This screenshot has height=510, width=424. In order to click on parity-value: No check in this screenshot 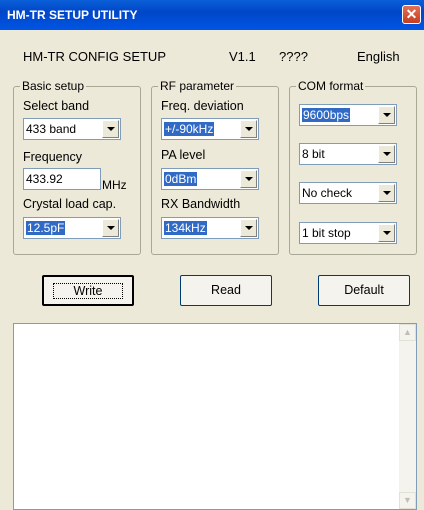, I will do `click(327, 193)`.